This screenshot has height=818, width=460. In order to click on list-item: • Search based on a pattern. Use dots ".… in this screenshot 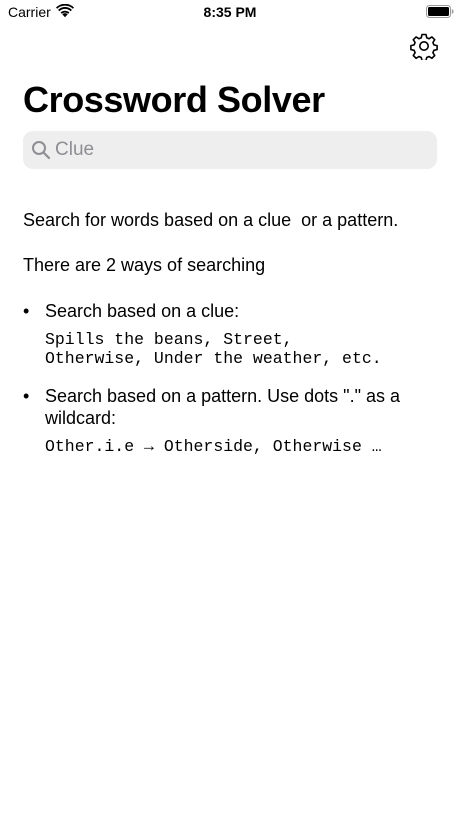, I will do `click(230, 419)`.